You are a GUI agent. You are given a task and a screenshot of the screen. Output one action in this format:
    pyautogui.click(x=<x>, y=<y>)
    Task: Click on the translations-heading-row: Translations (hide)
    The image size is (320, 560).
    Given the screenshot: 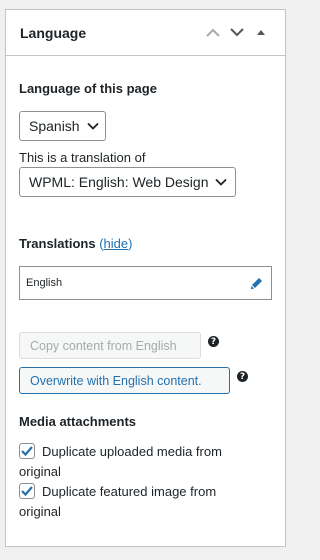 What is the action you would take?
    pyautogui.click(x=145, y=243)
    